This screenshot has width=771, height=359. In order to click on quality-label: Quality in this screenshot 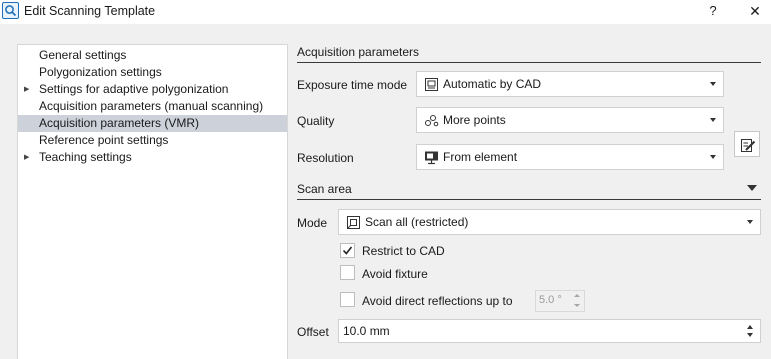, I will do `click(316, 121)`.